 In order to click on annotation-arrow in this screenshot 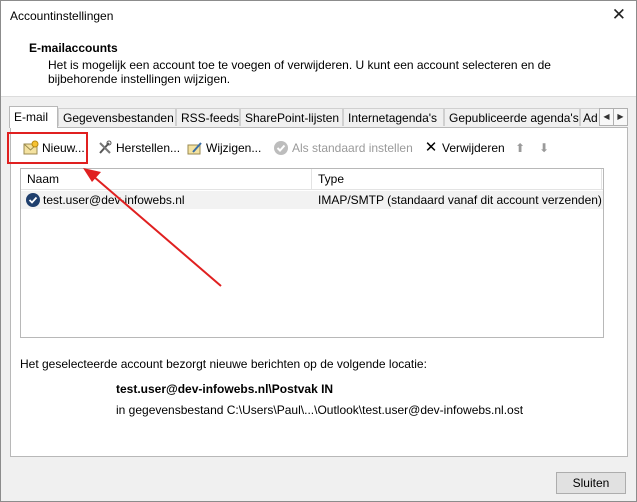, I will do `click(152, 227)`.